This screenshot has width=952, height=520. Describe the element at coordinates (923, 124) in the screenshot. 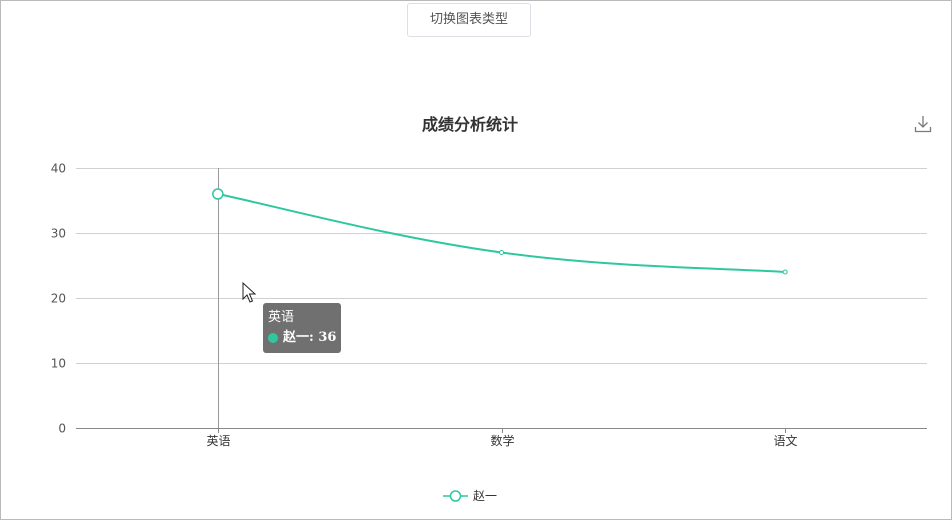

I see `download-icon` at that location.